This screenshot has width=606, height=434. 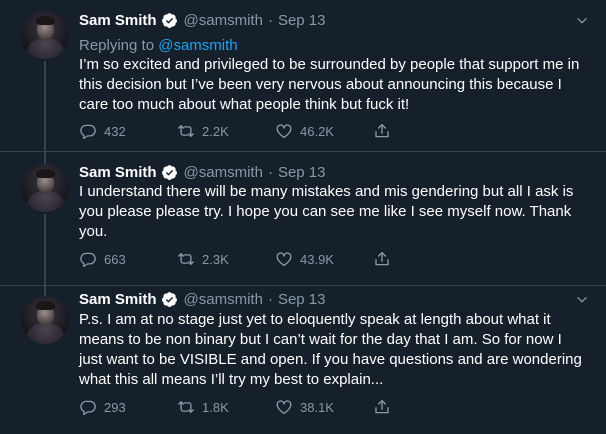 What do you see at coordinates (102, 131) in the screenshot?
I see `reply-button: 432` at bounding box center [102, 131].